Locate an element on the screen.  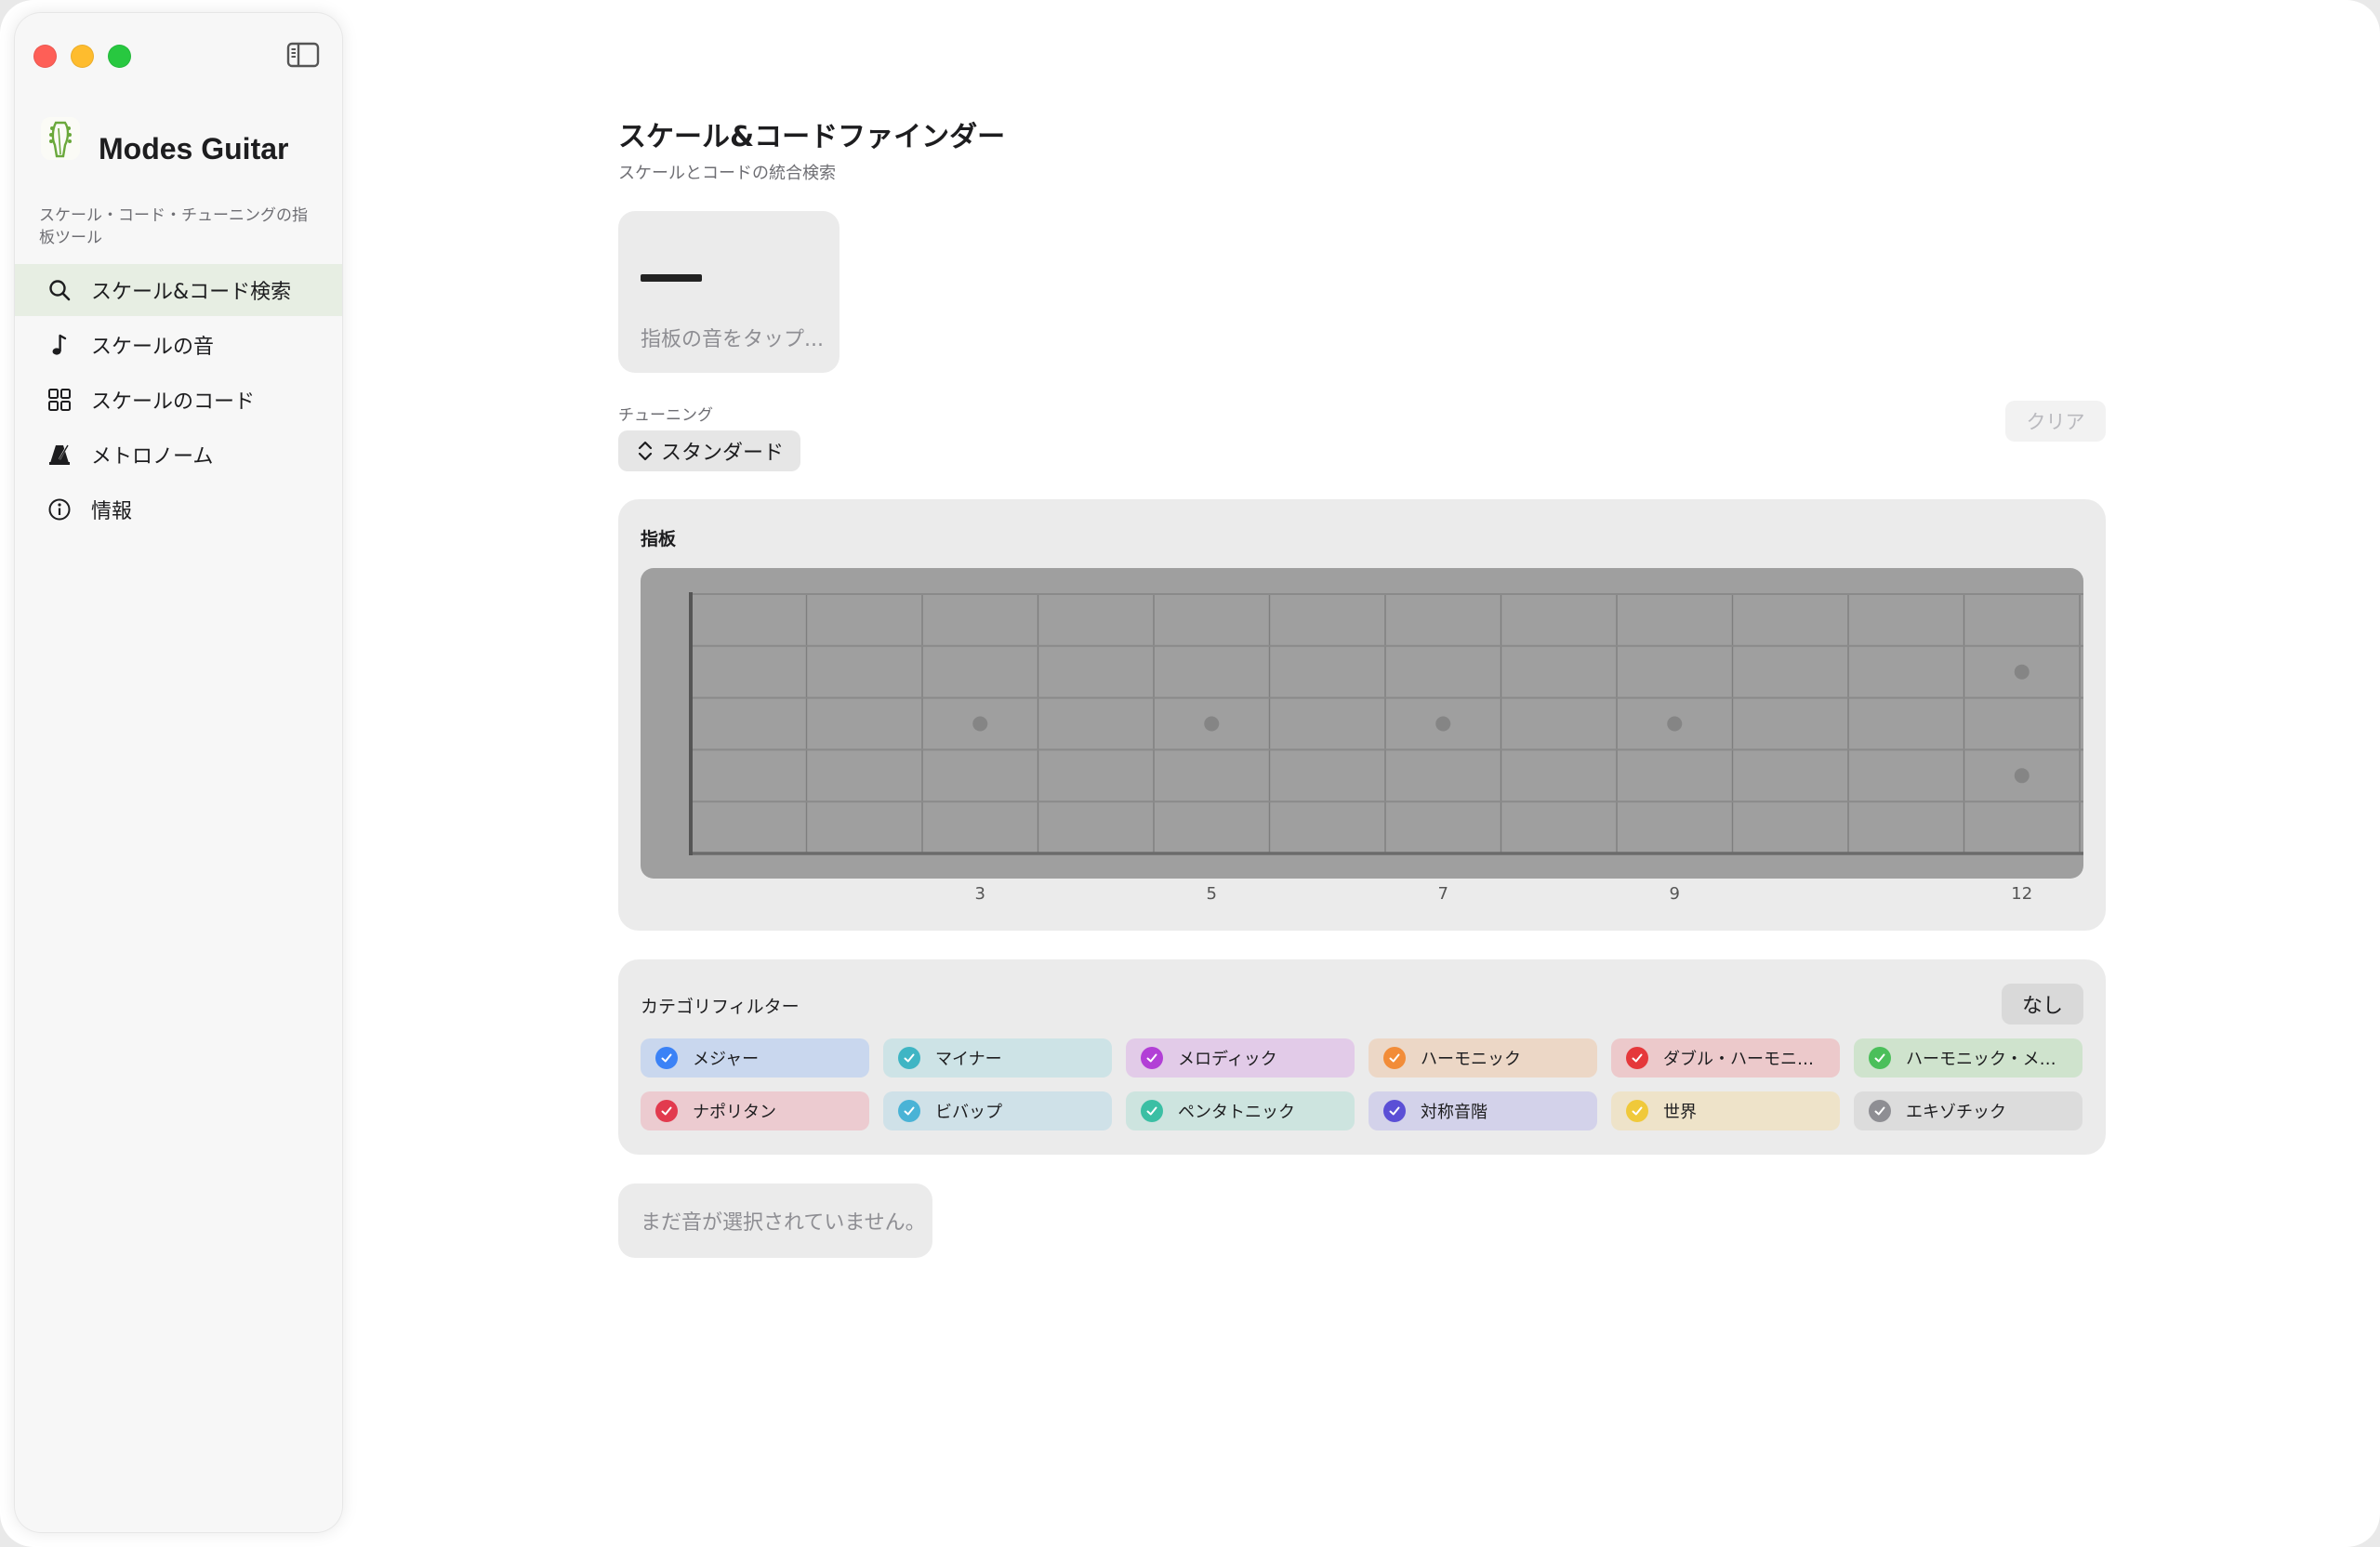
category-chip: エキゾチック is located at coordinates (1968, 1110).